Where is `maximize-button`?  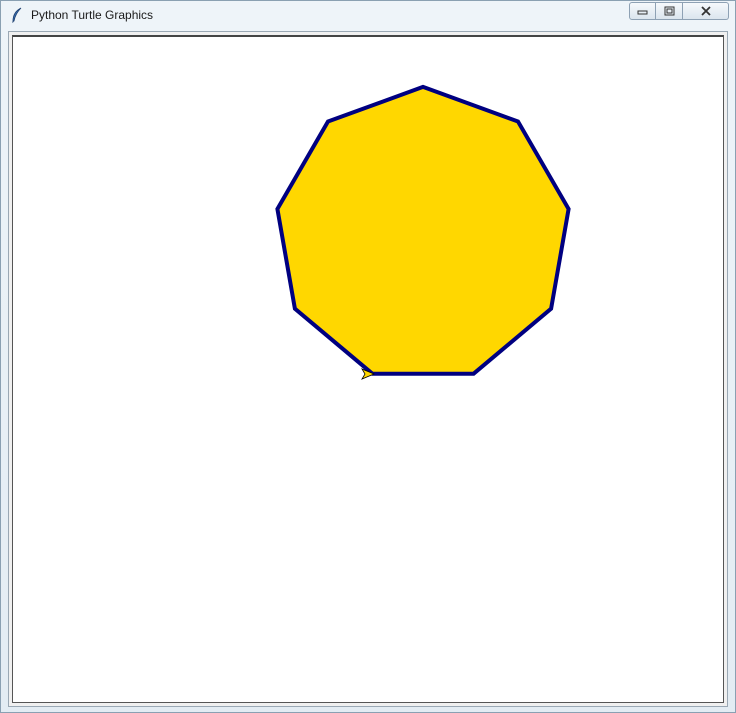 maximize-button is located at coordinates (669, 11).